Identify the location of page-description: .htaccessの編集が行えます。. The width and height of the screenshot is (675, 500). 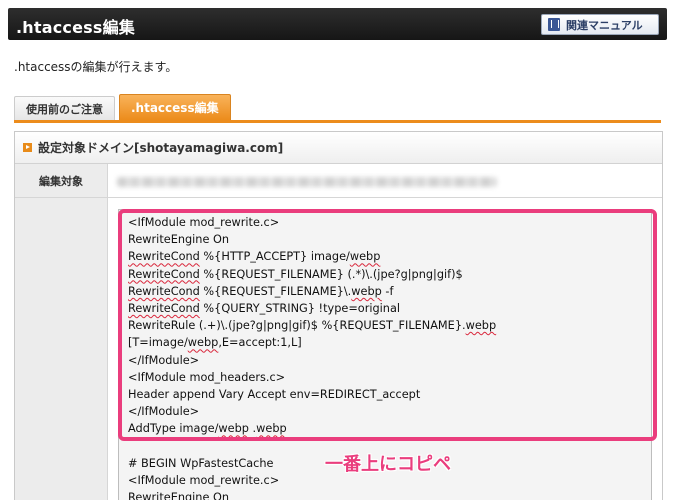
(96, 67).